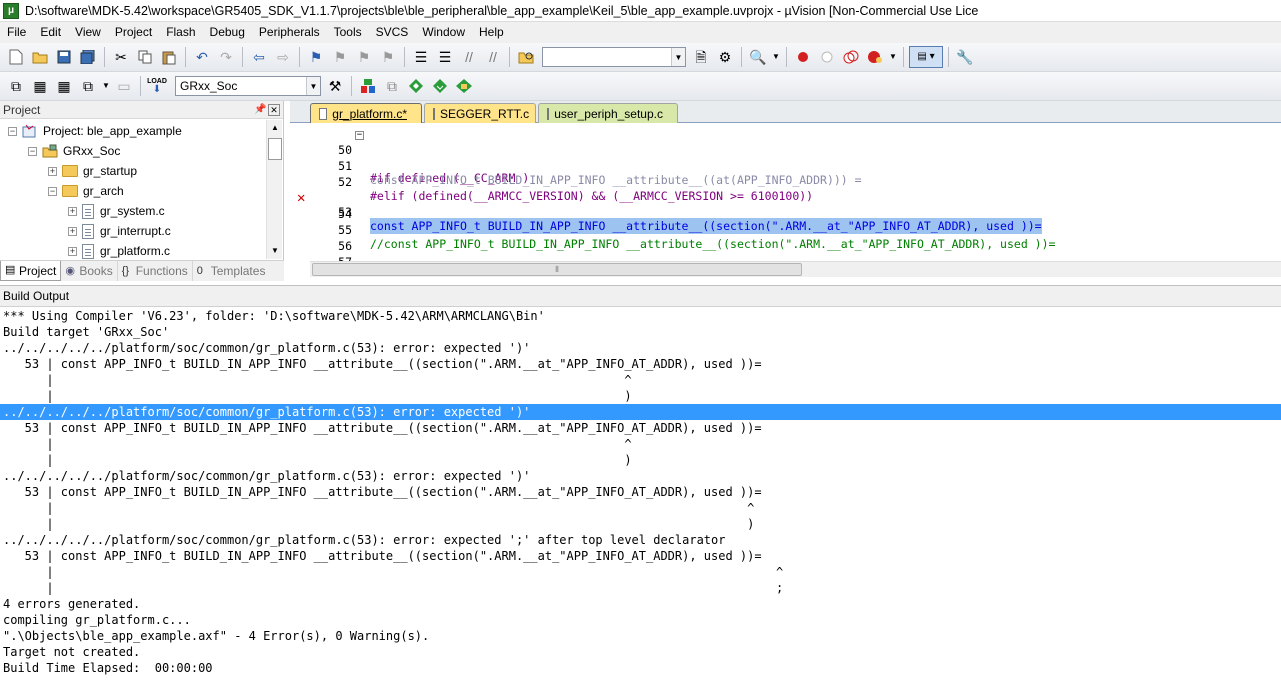 This screenshot has height=682, width=1281. Describe the element at coordinates (74, 151) in the screenshot. I see `tree-item-target: − GRxx_Soc` at that location.